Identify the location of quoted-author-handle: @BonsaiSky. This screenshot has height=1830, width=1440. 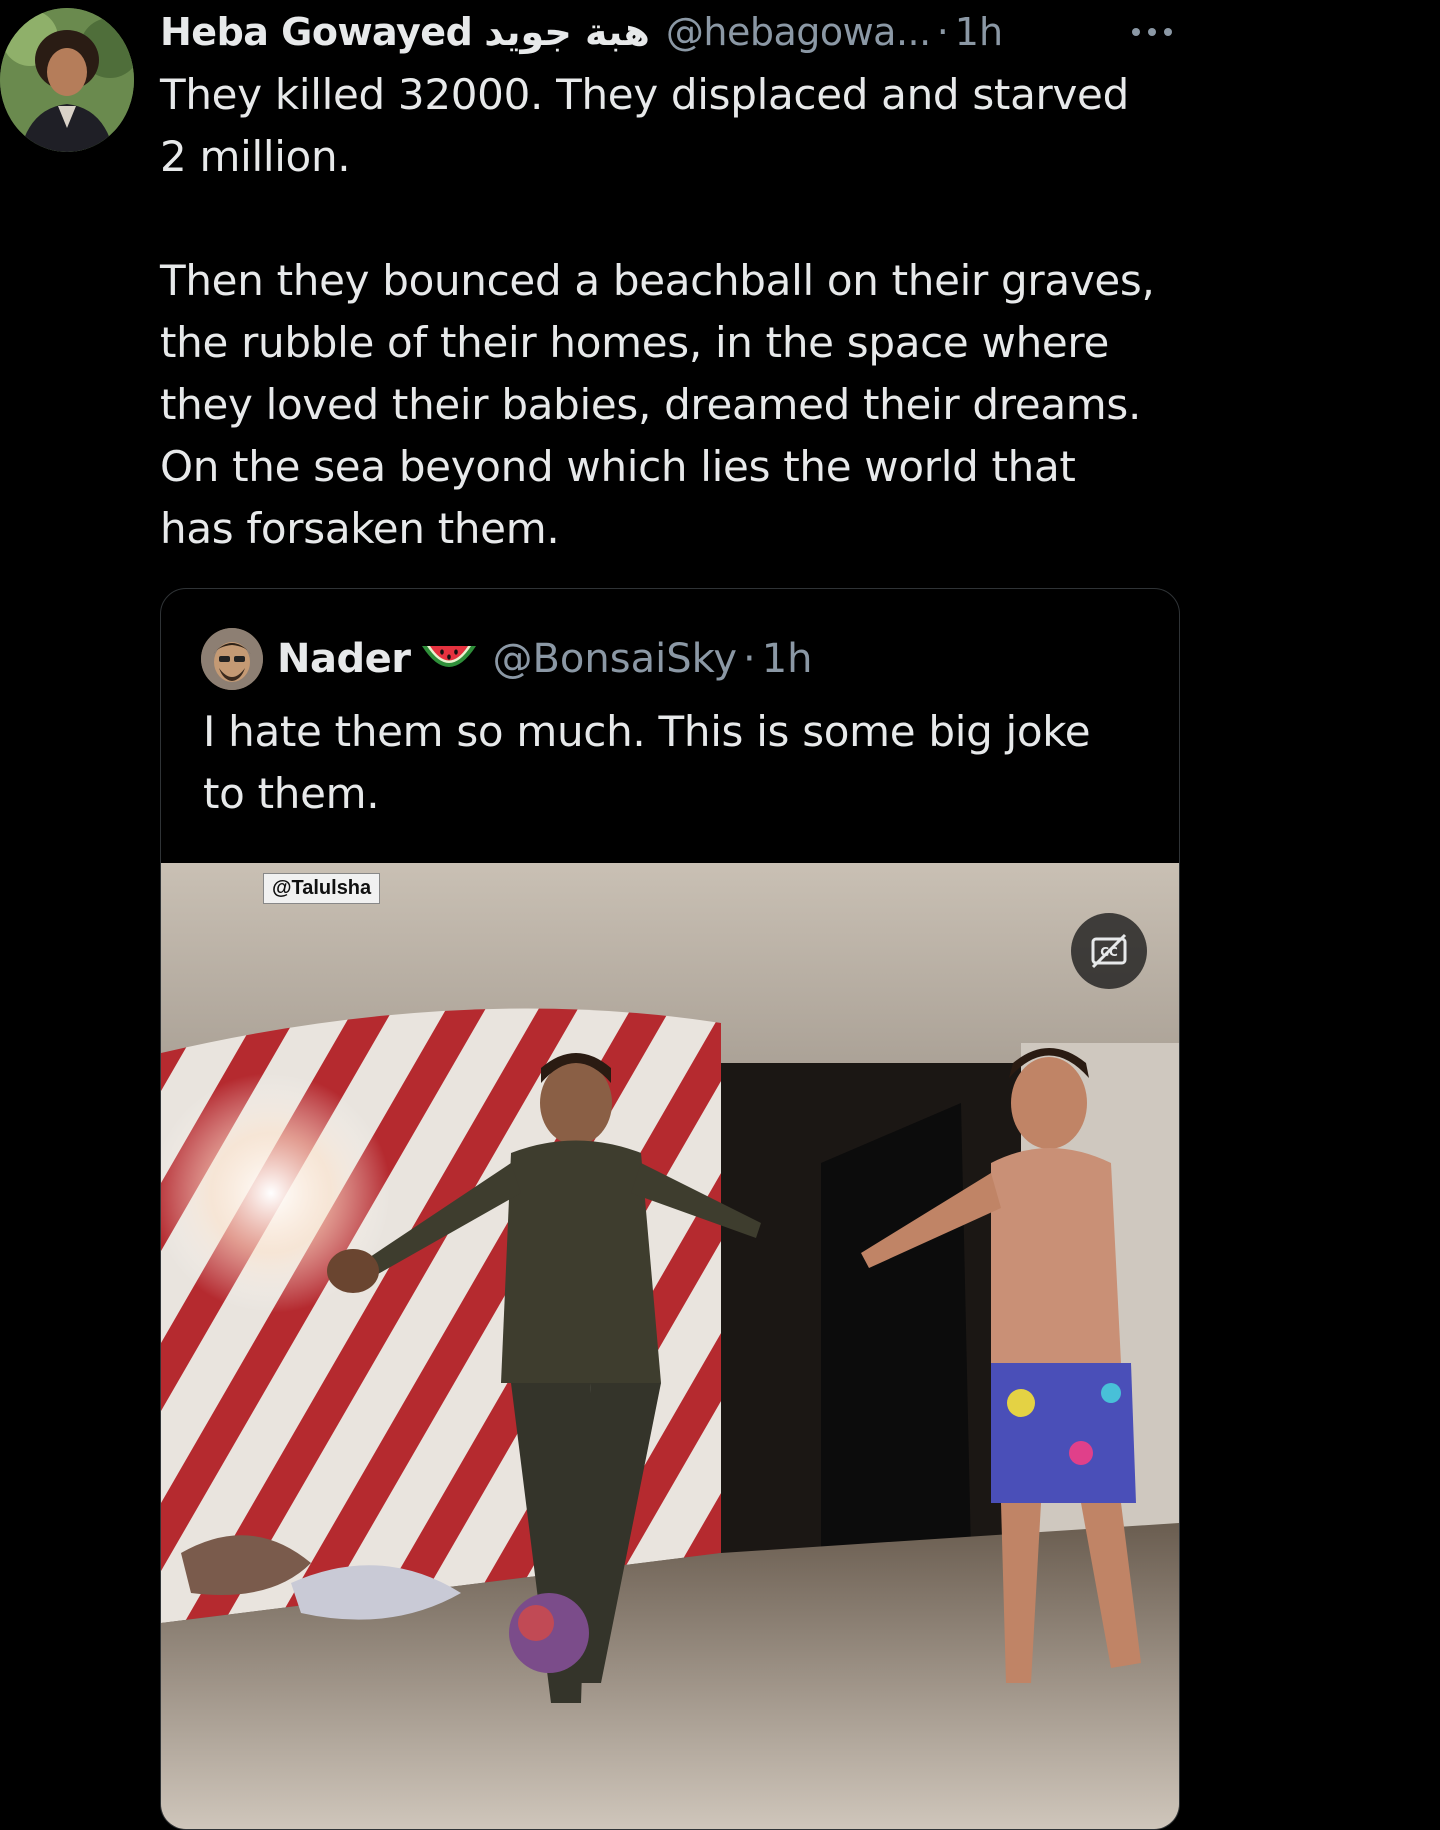
(614, 659).